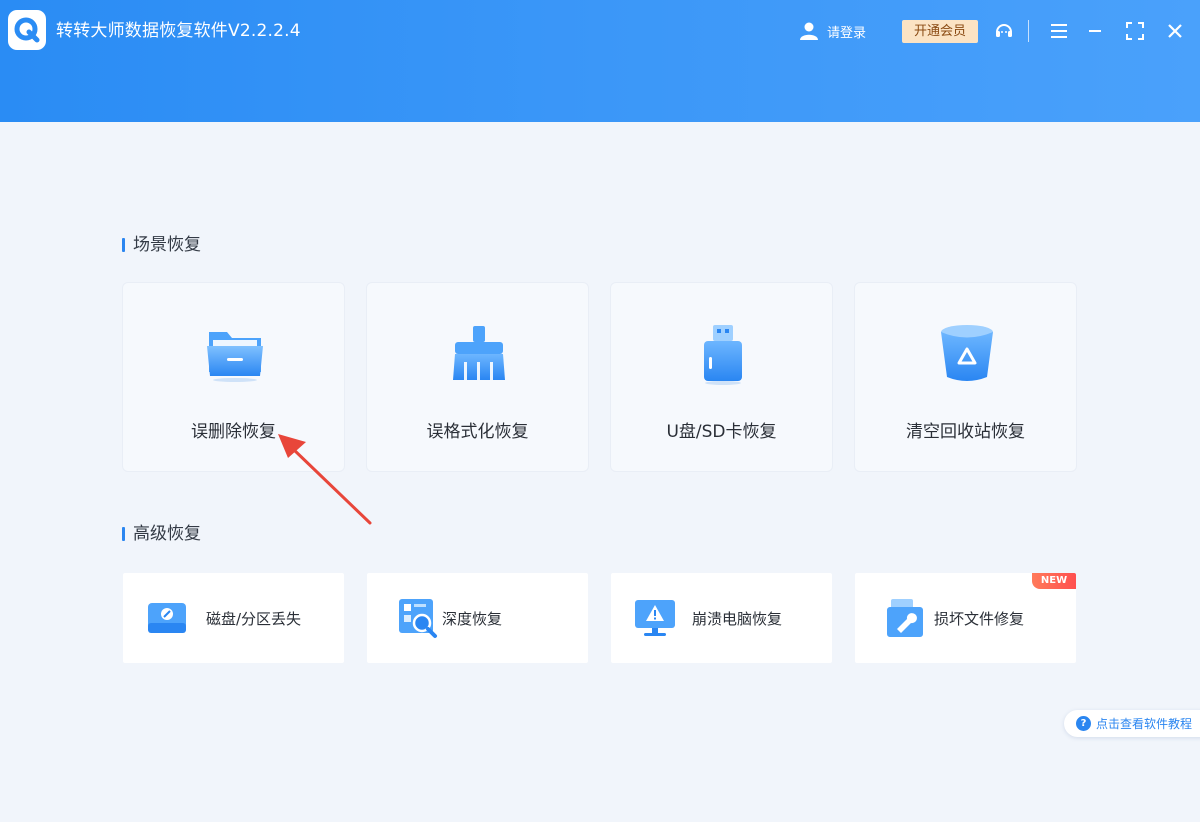  What do you see at coordinates (1144, 724) in the screenshot?
I see `tutorial-link-label: 点击查看软件教程` at bounding box center [1144, 724].